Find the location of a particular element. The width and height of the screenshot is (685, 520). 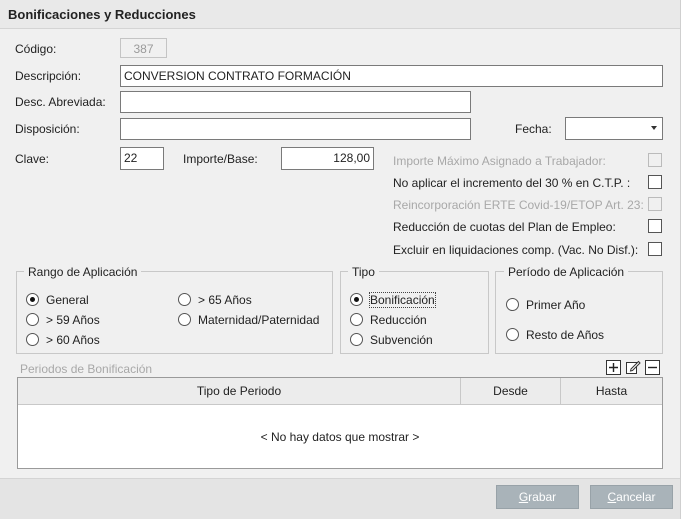

remove-icon is located at coordinates (652, 367).